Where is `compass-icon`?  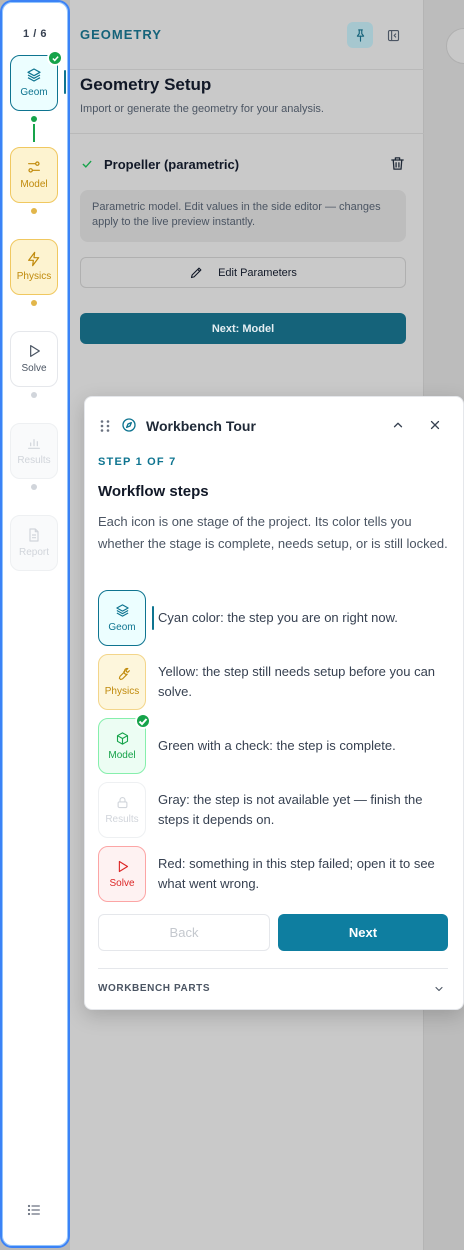
compass-icon is located at coordinates (129, 425).